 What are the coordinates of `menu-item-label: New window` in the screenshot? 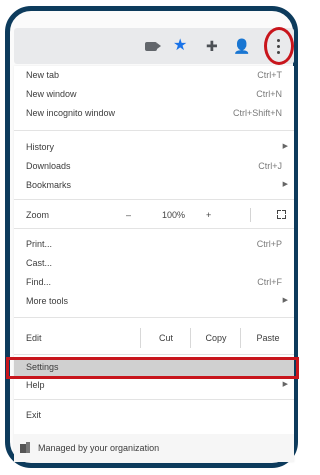 It's located at (51, 94).